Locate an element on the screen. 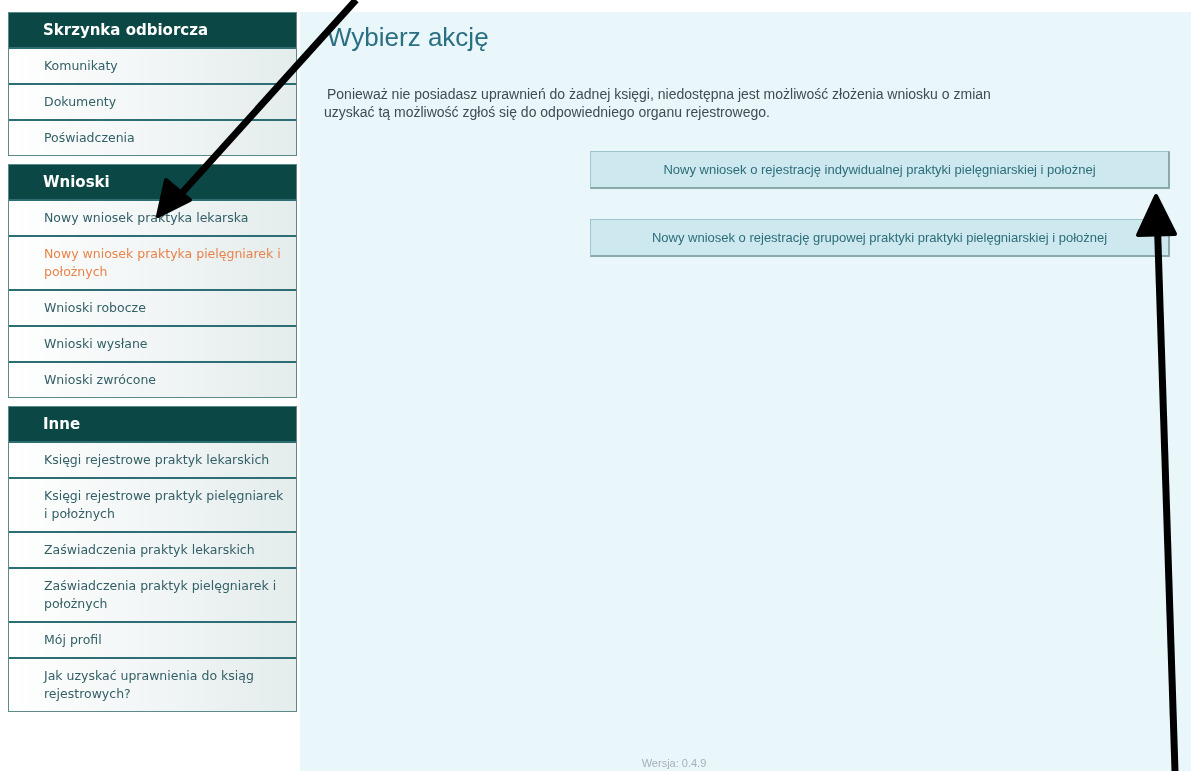  sidebar-item: Jak uzyskać uprawnienia do ksiąg rejestrowych? is located at coordinates (152, 684).